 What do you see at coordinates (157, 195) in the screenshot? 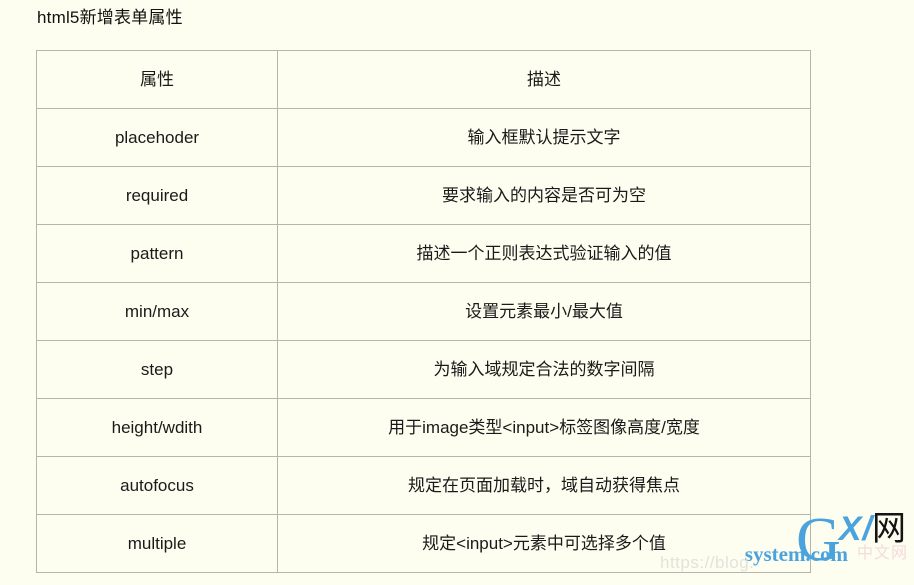
I see `cell-attribute: required` at bounding box center [157, 195].